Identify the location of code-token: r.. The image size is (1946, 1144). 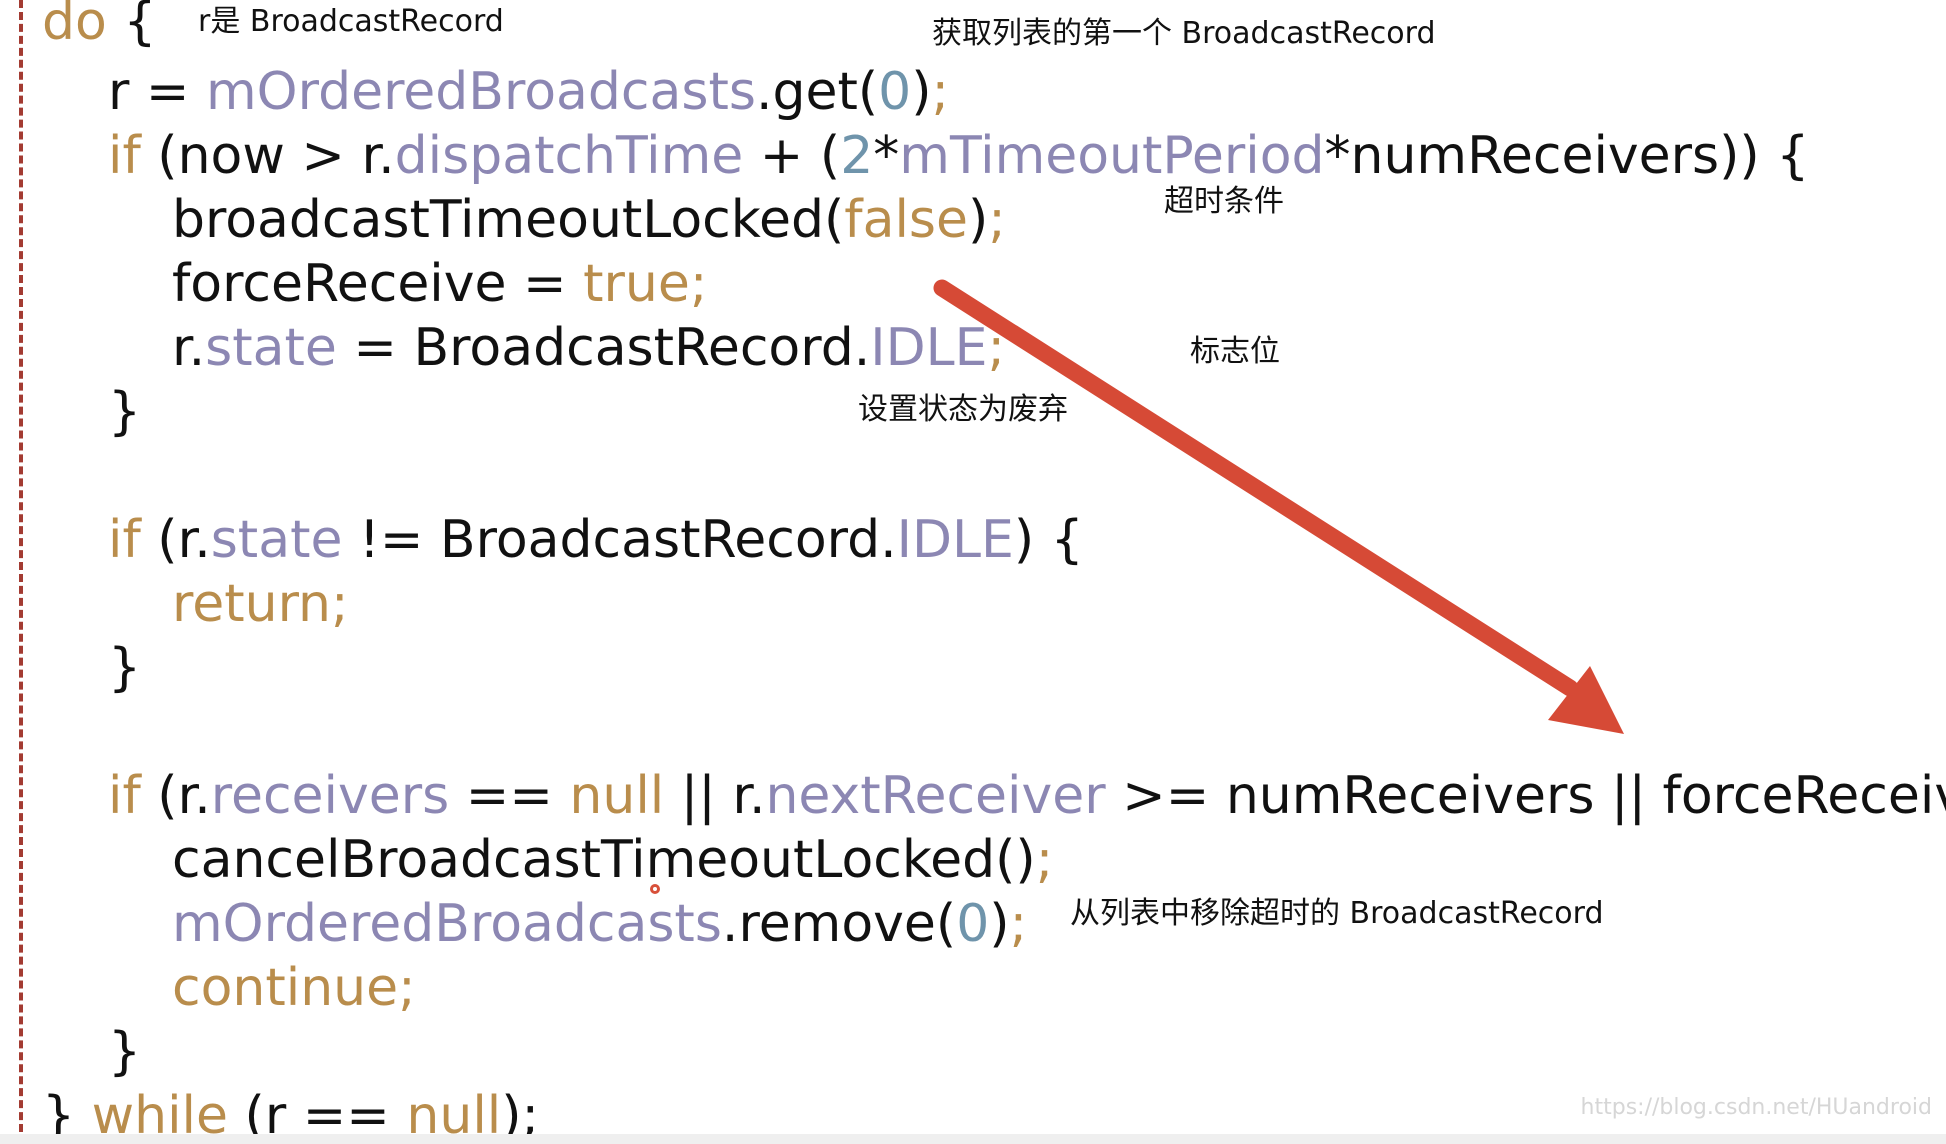
(189, 348).